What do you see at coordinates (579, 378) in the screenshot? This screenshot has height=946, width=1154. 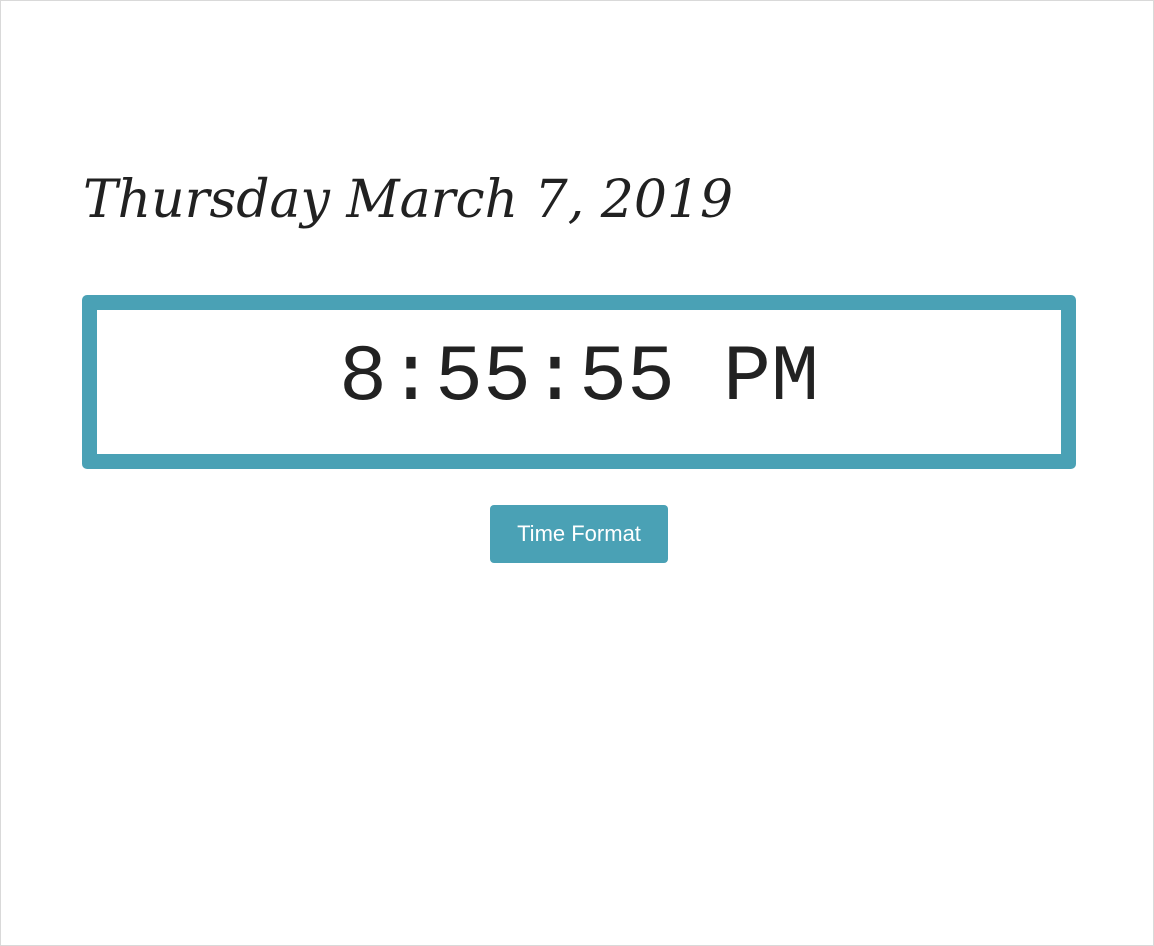 I see `clock-time: 8:55:55 PM` at bounding box center [579, 378].